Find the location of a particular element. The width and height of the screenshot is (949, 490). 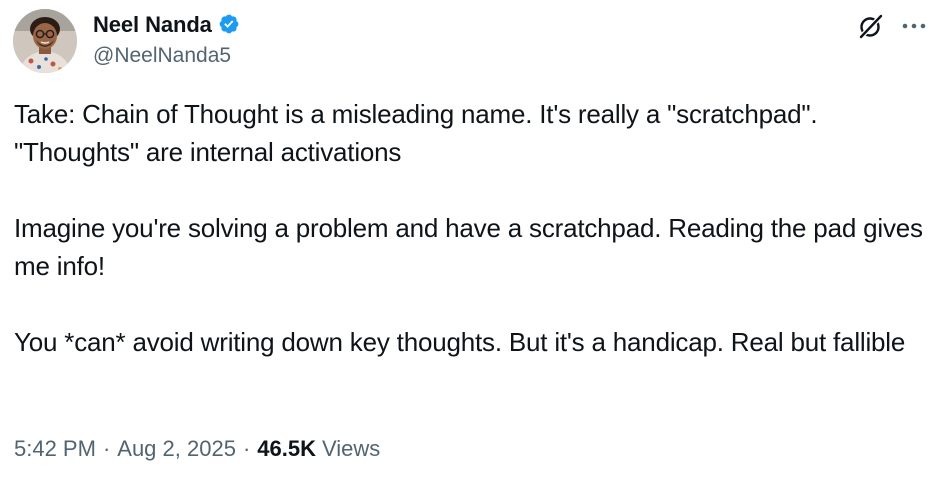

author-handle: @NeelNanda5 is located at coordinates (162, 56).